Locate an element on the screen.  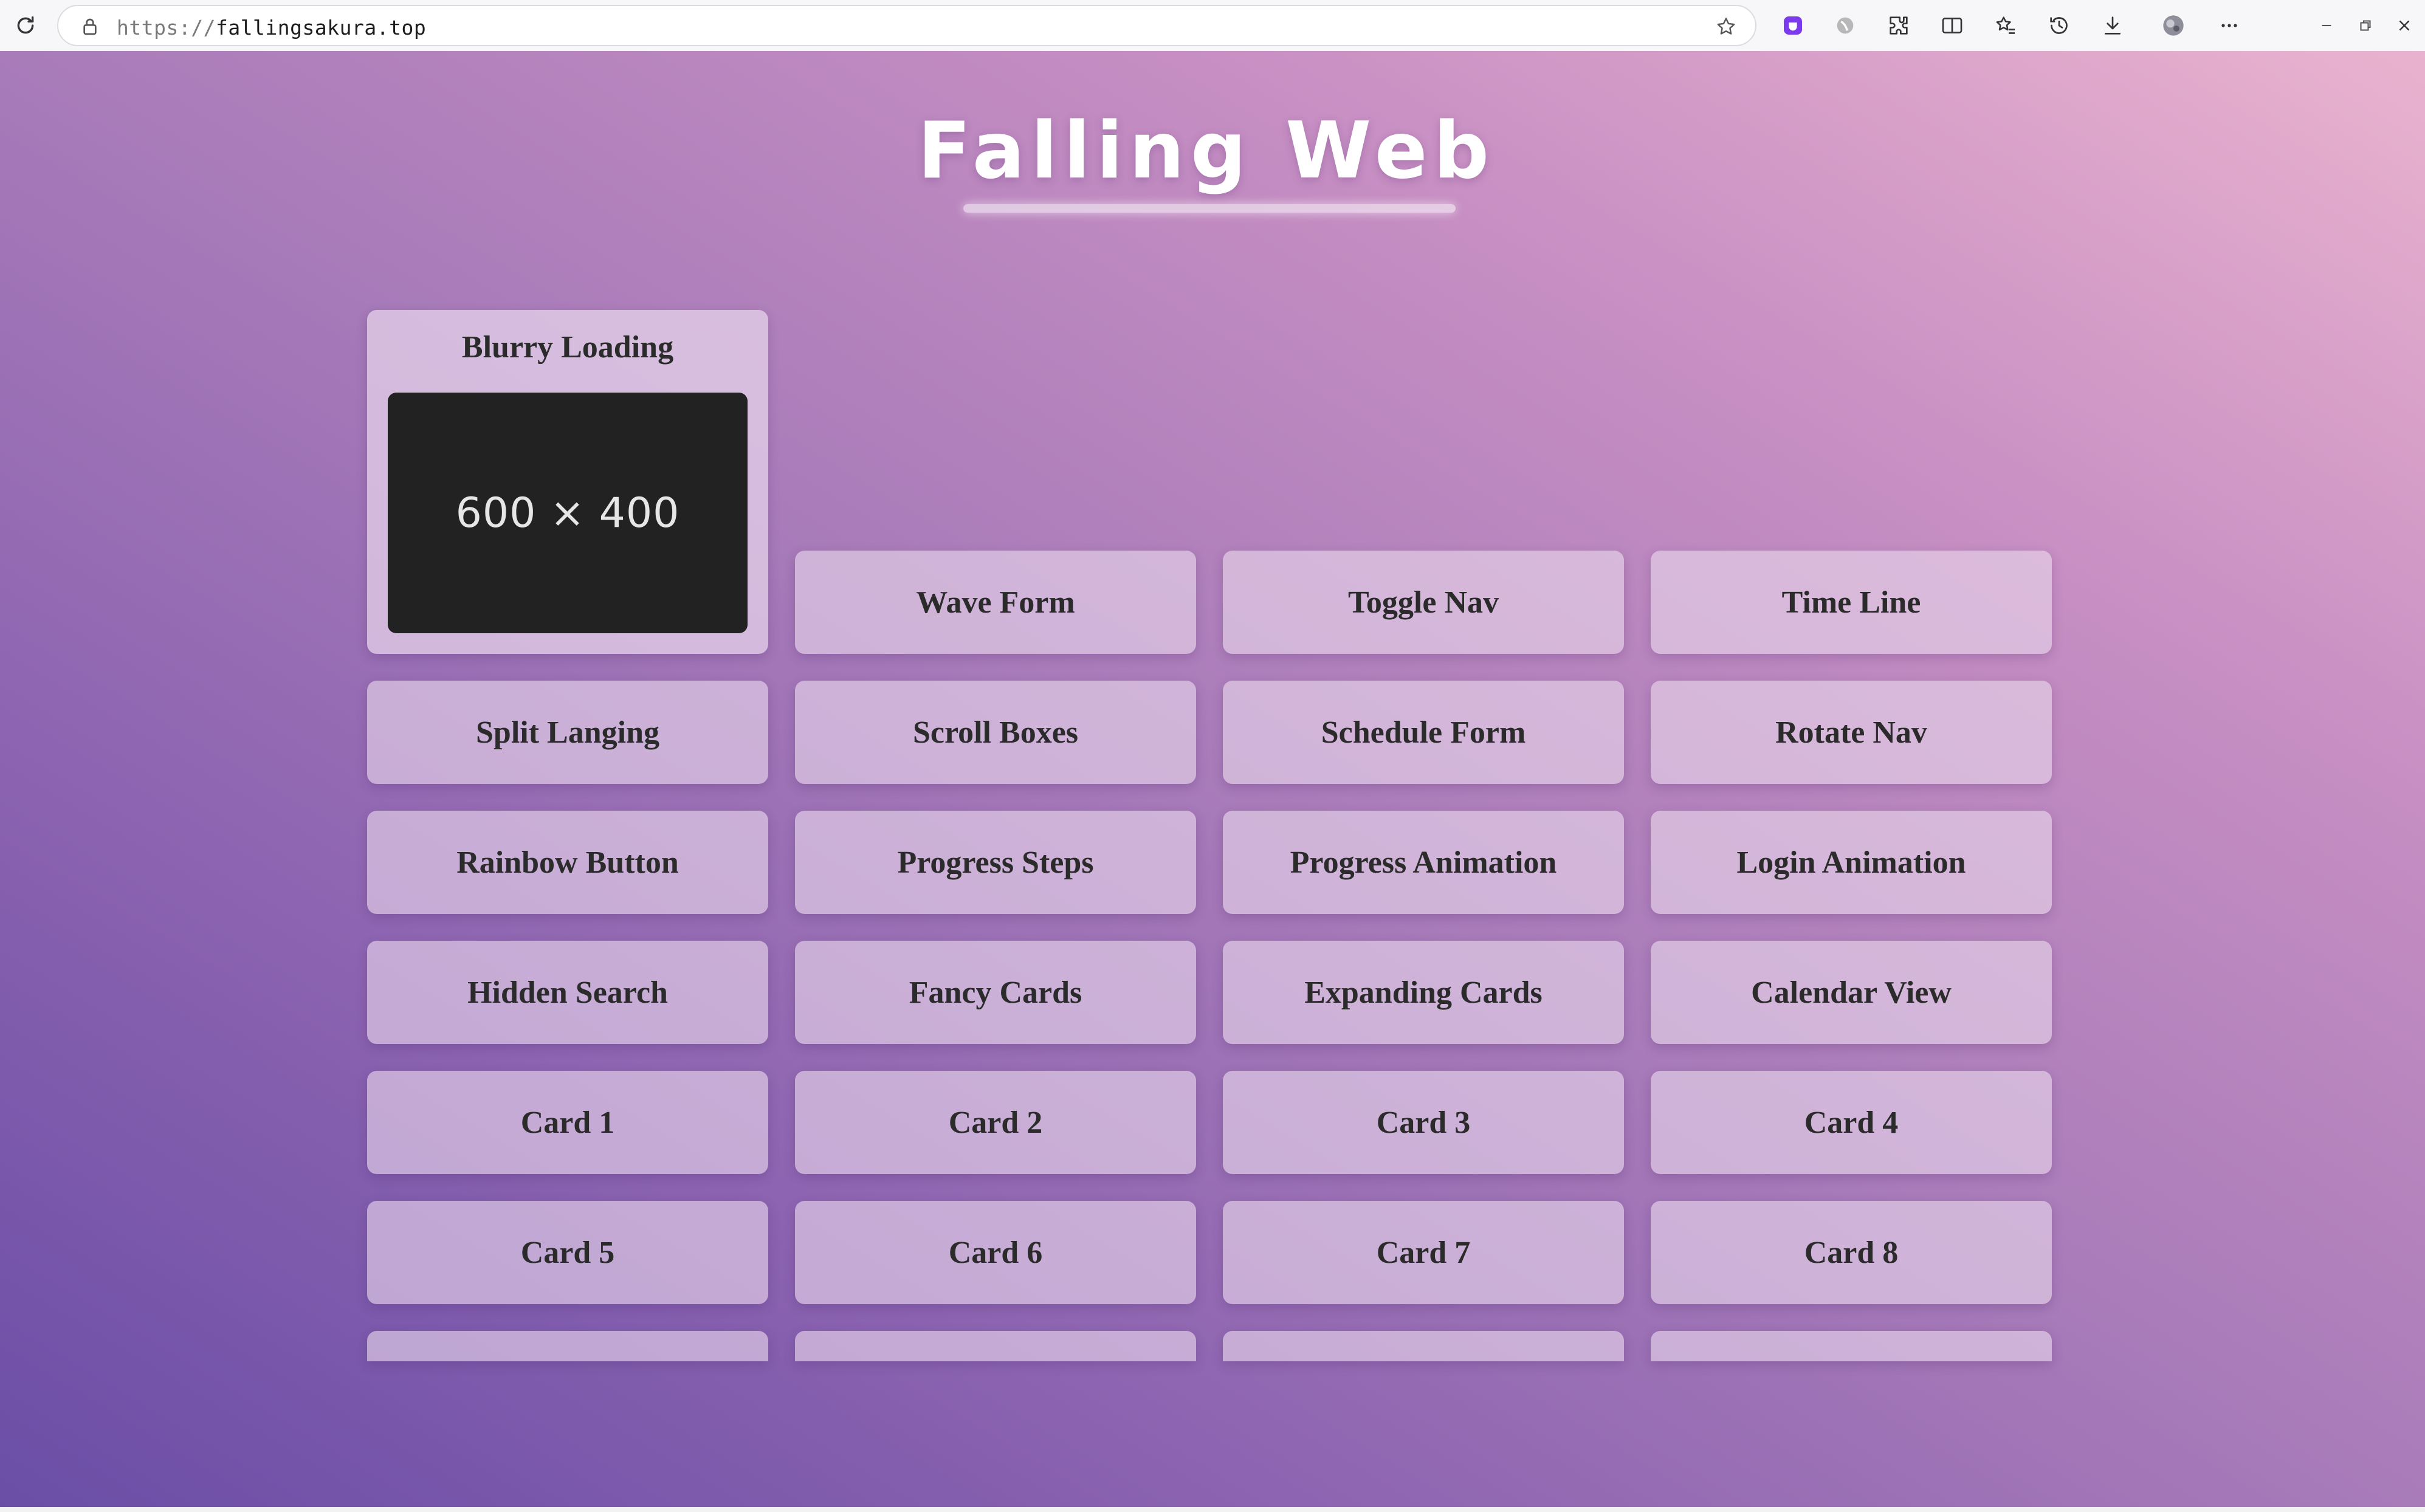
tile-rotate-nav: Rotate Nav is located at coordinates (1851, 732).